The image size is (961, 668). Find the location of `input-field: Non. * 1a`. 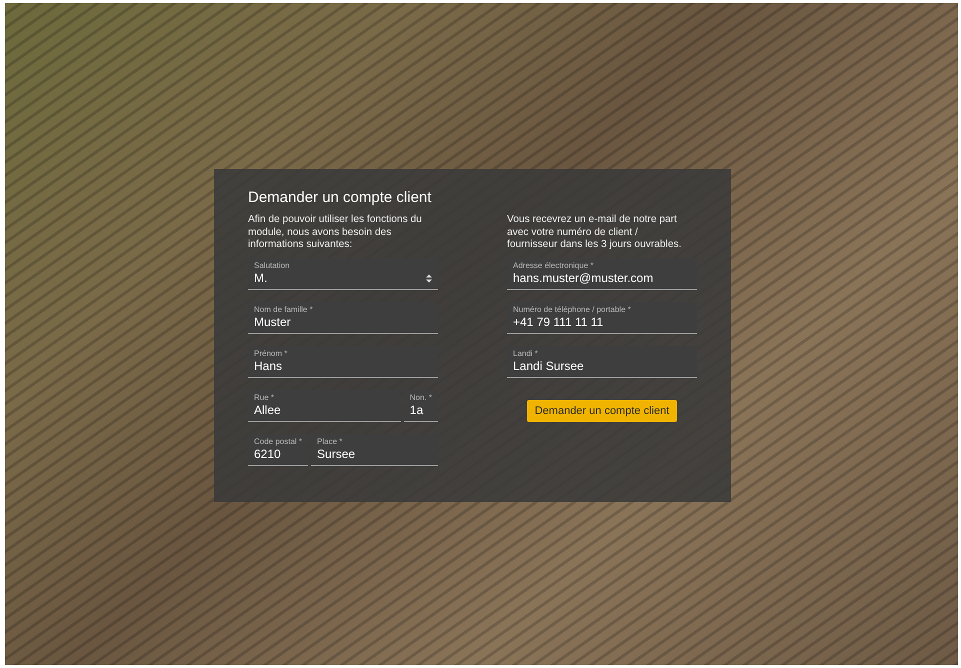

input-field: Non. * 1a is located at coordinates (421, 406).